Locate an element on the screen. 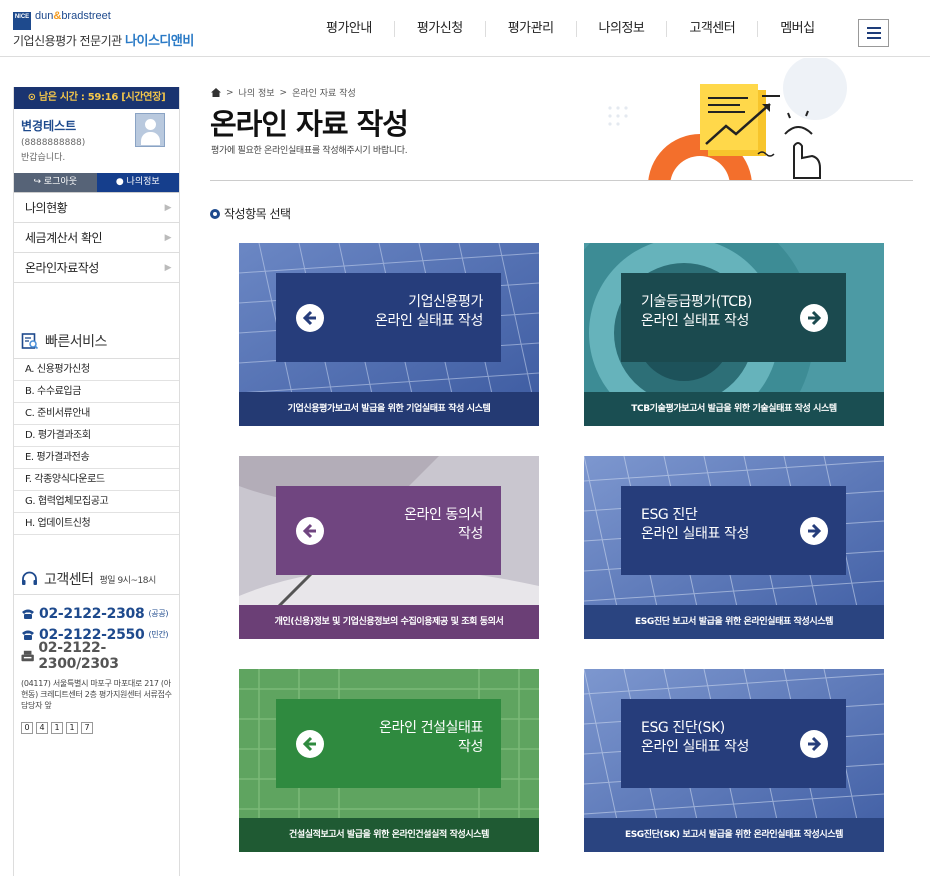 Image resolution: width=930 pixels, height=876 pixels. quick-item-fee-payment: B. 수수료입금 is located at coordinates (96, 392).